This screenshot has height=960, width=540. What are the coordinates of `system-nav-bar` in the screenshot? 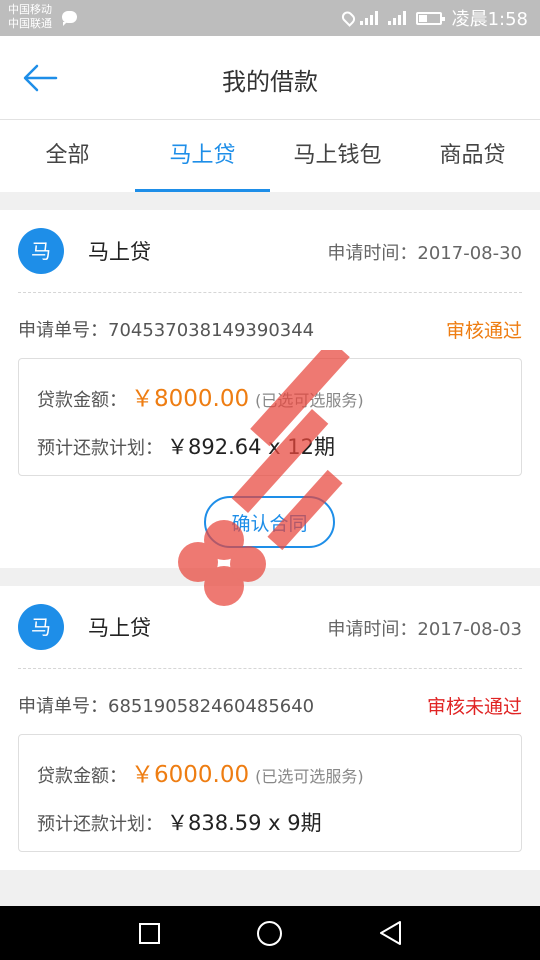 It's located at (270, 933).